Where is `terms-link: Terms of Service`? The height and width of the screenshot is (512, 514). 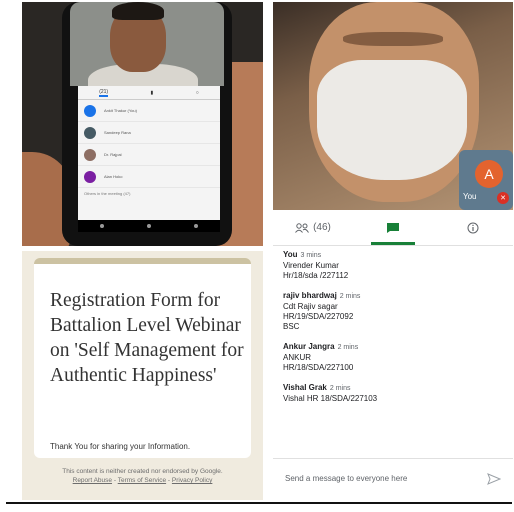
terms-link: Terms of Service is located at coordinates (142, 480).